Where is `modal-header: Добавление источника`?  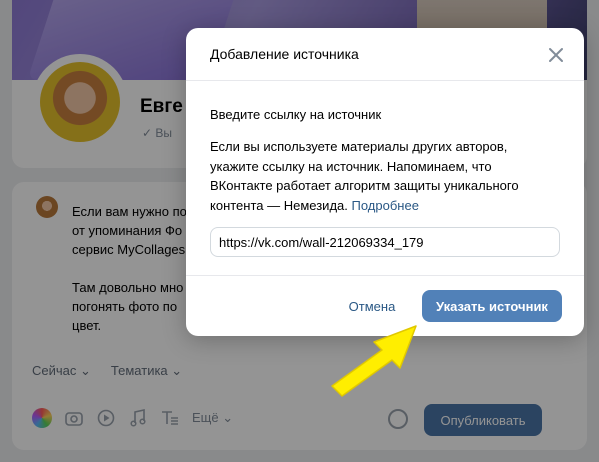 modal-header: Добавление источника is located at coordinates (385, 54).